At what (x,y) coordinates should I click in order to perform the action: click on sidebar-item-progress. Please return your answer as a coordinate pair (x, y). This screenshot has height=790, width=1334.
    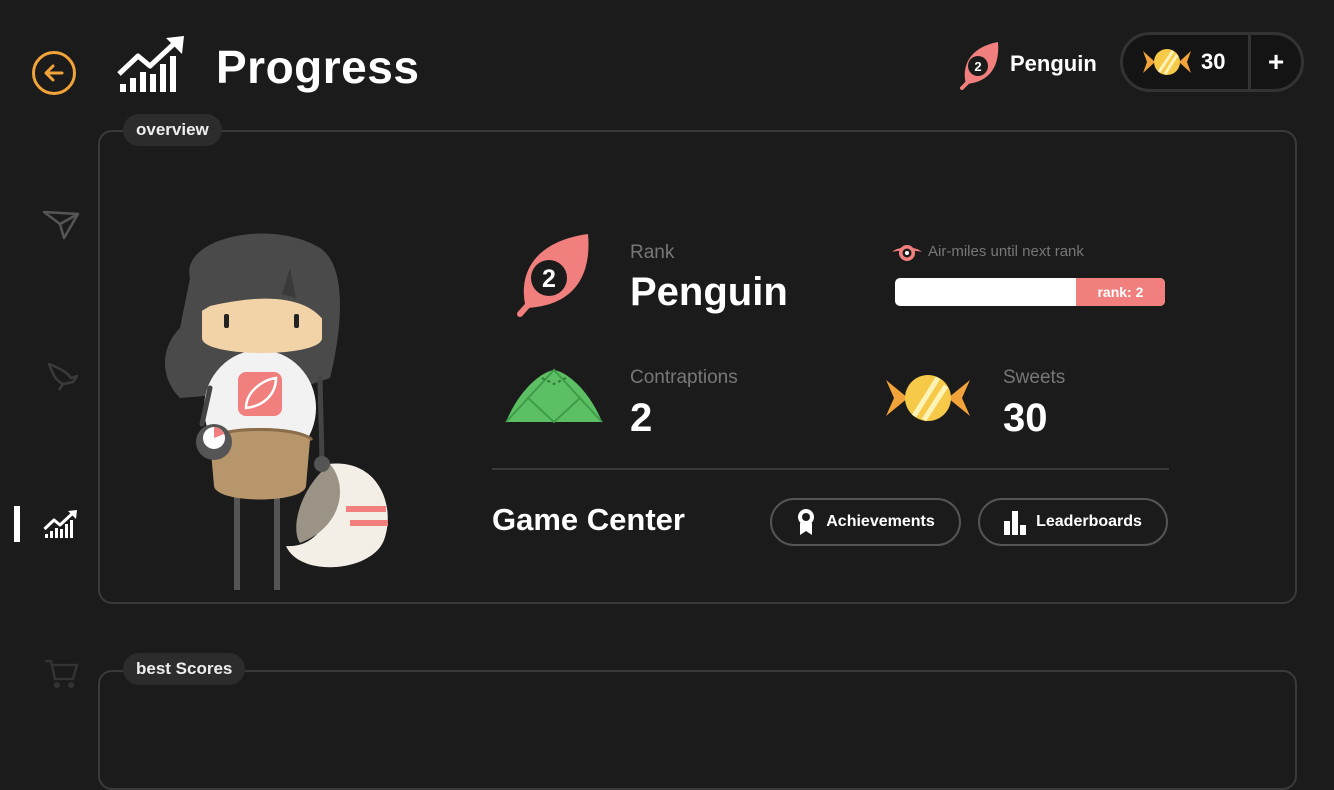
    Looking at the image, I should click on (61, 524).